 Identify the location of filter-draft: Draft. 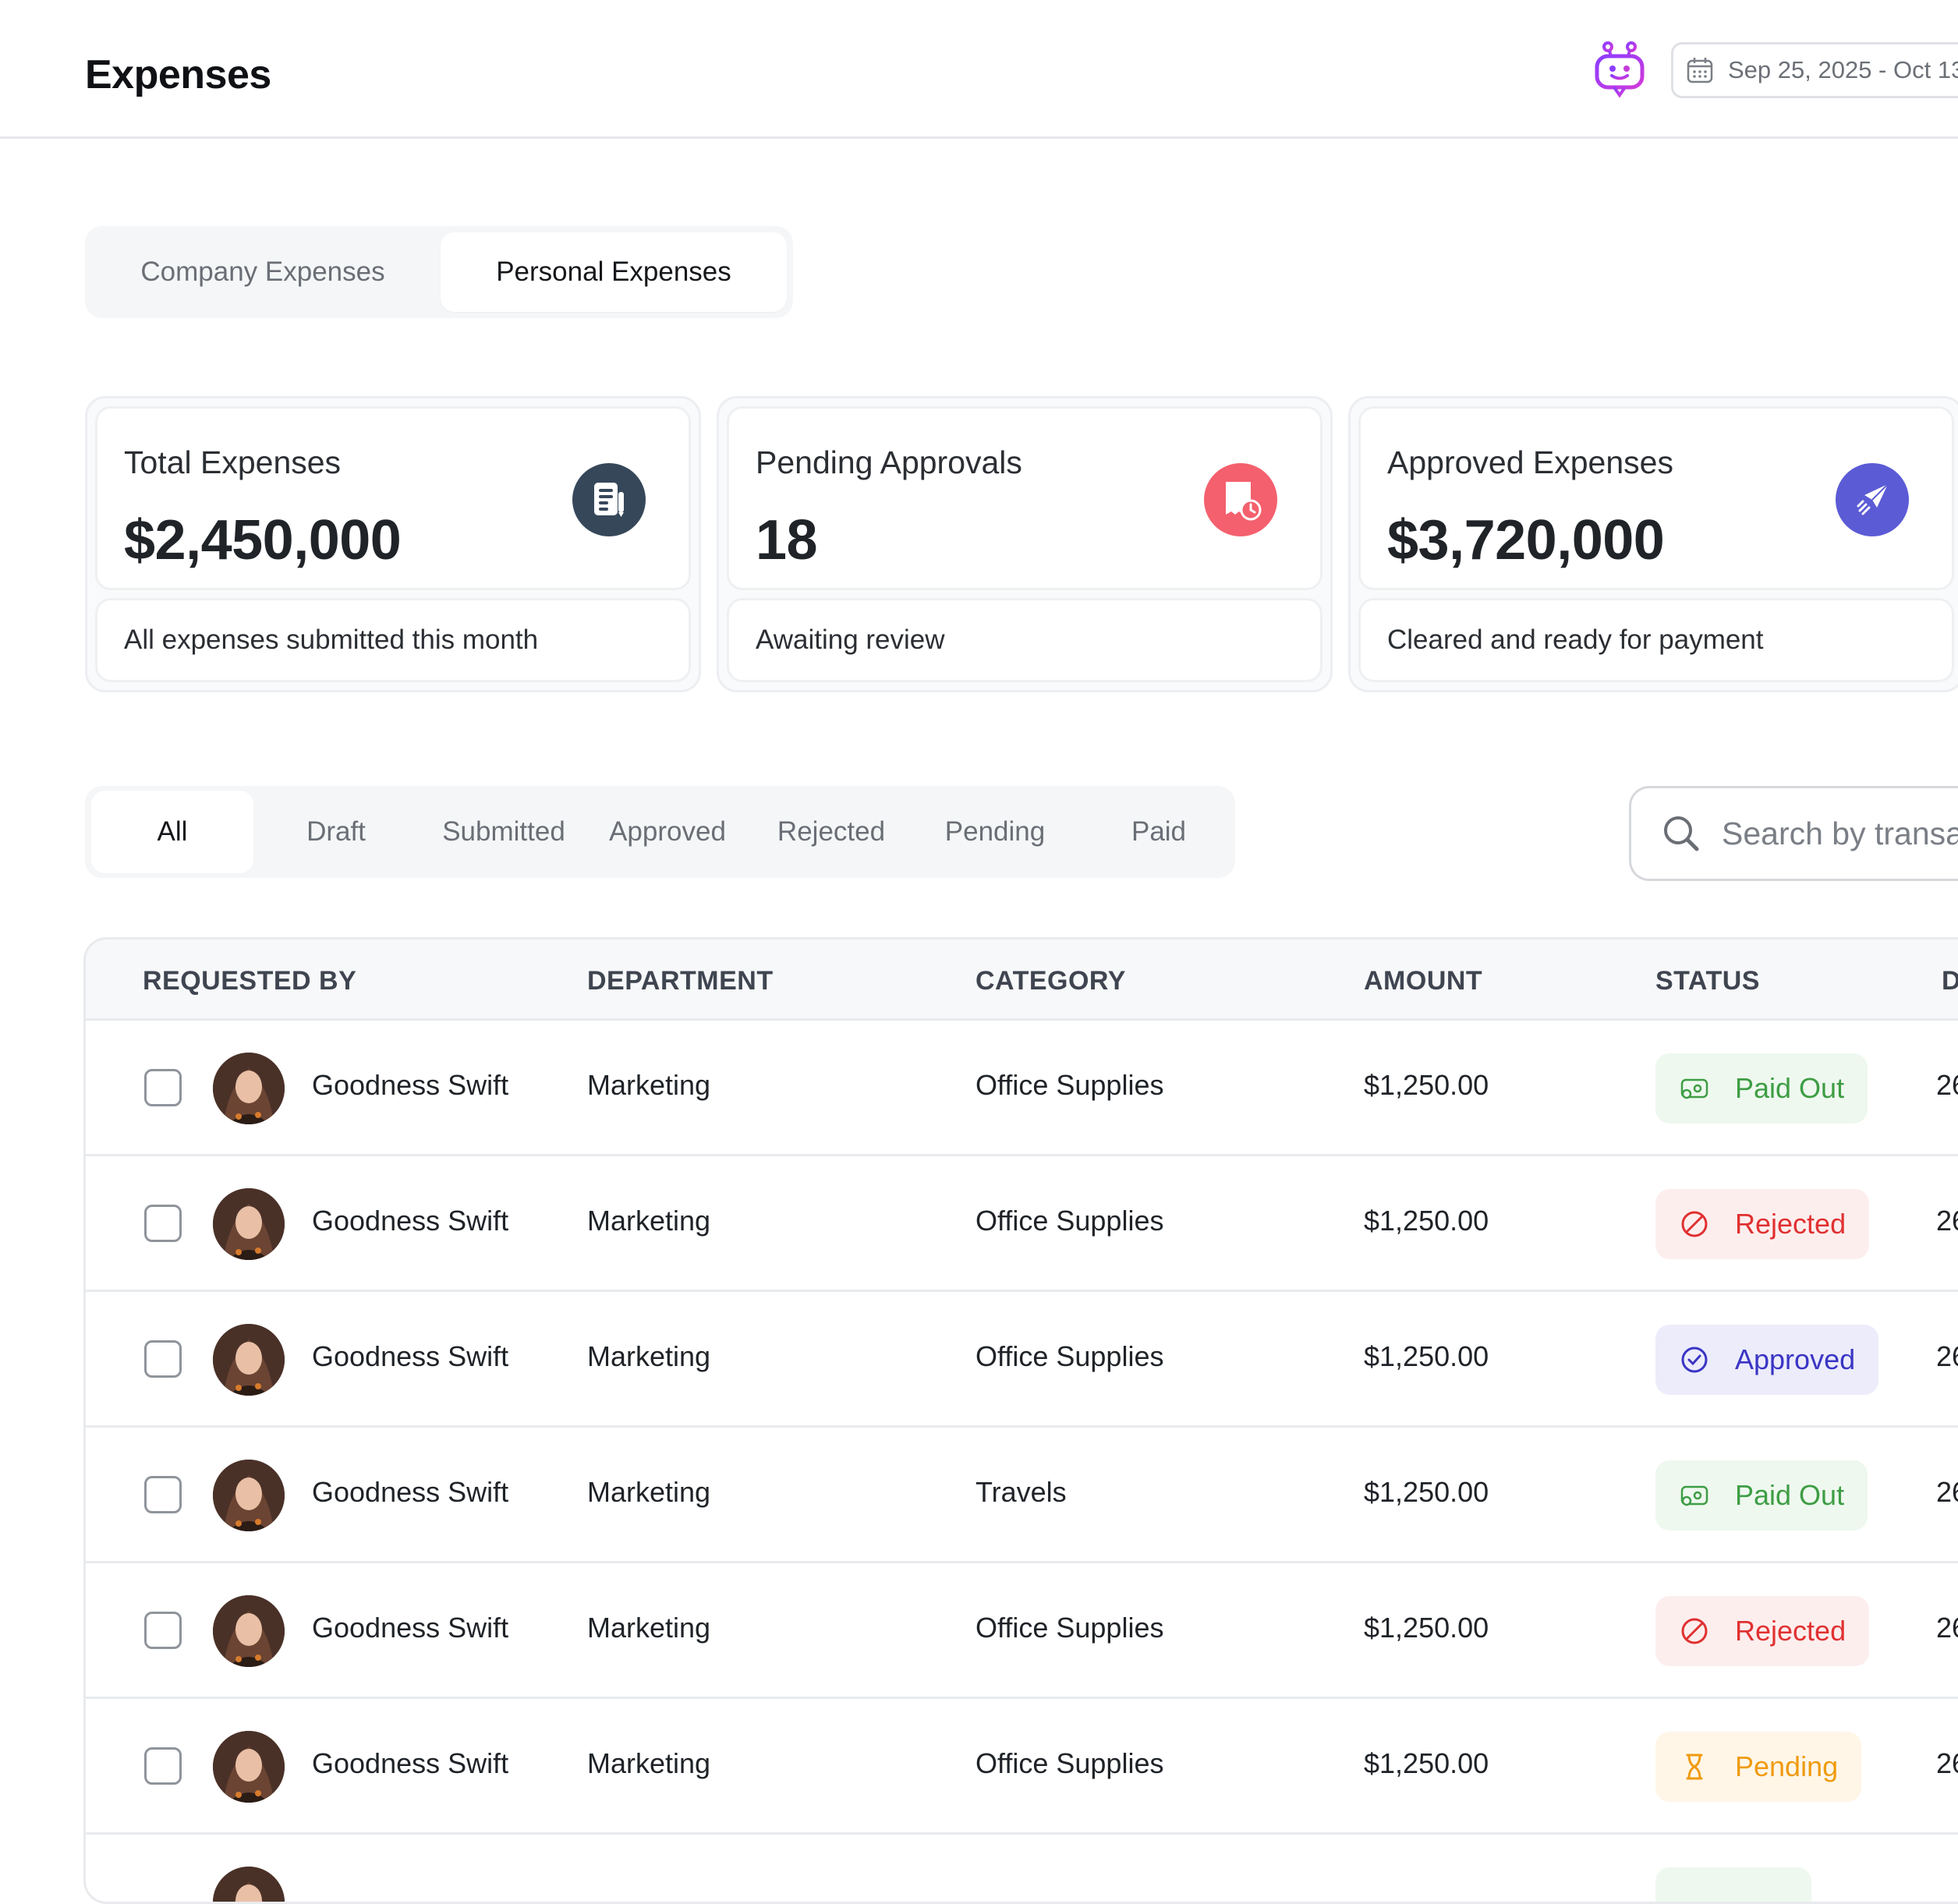
(336, 832).